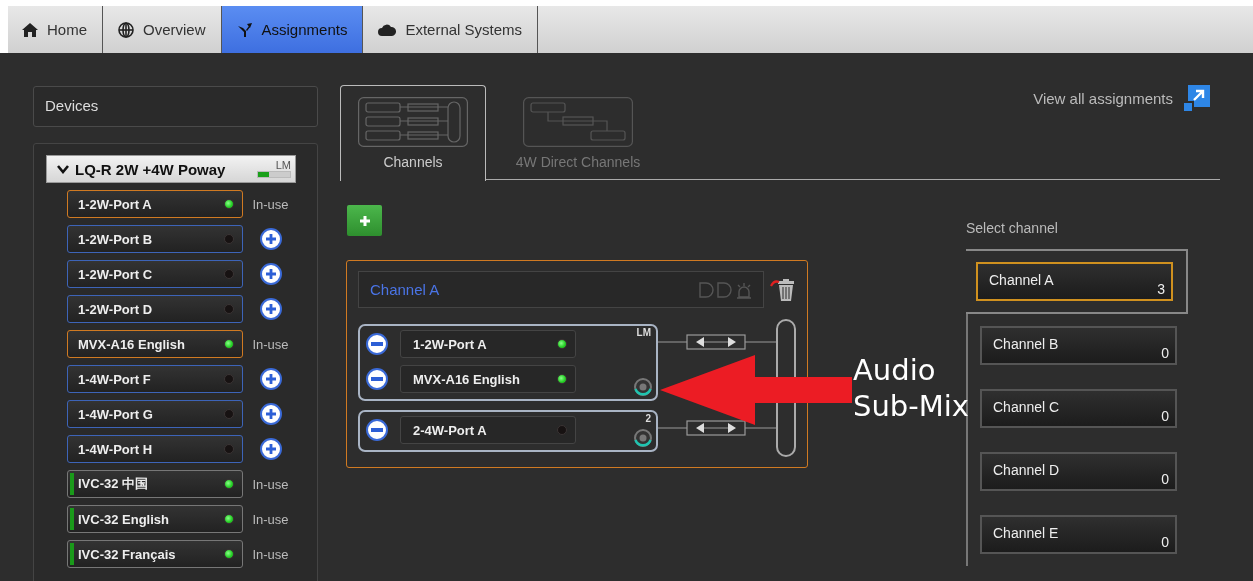 The width and height of the screenshot is (1253, 581). What do you see at coordinates (725, 289) in the screenshot?
I see `channel-icons-drawing` at bounding box center [725, 289].